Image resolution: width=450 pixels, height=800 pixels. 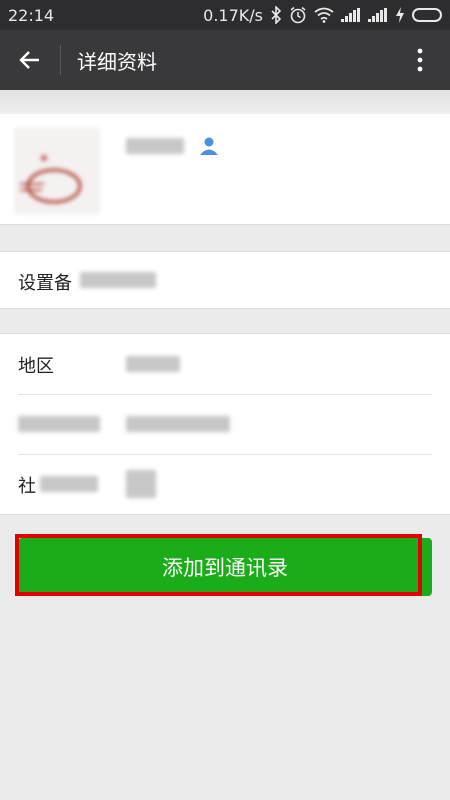 What do you see at coordinates (153, 364) in the screenshot?
I see `region-value` at bounding box center [153, 364].